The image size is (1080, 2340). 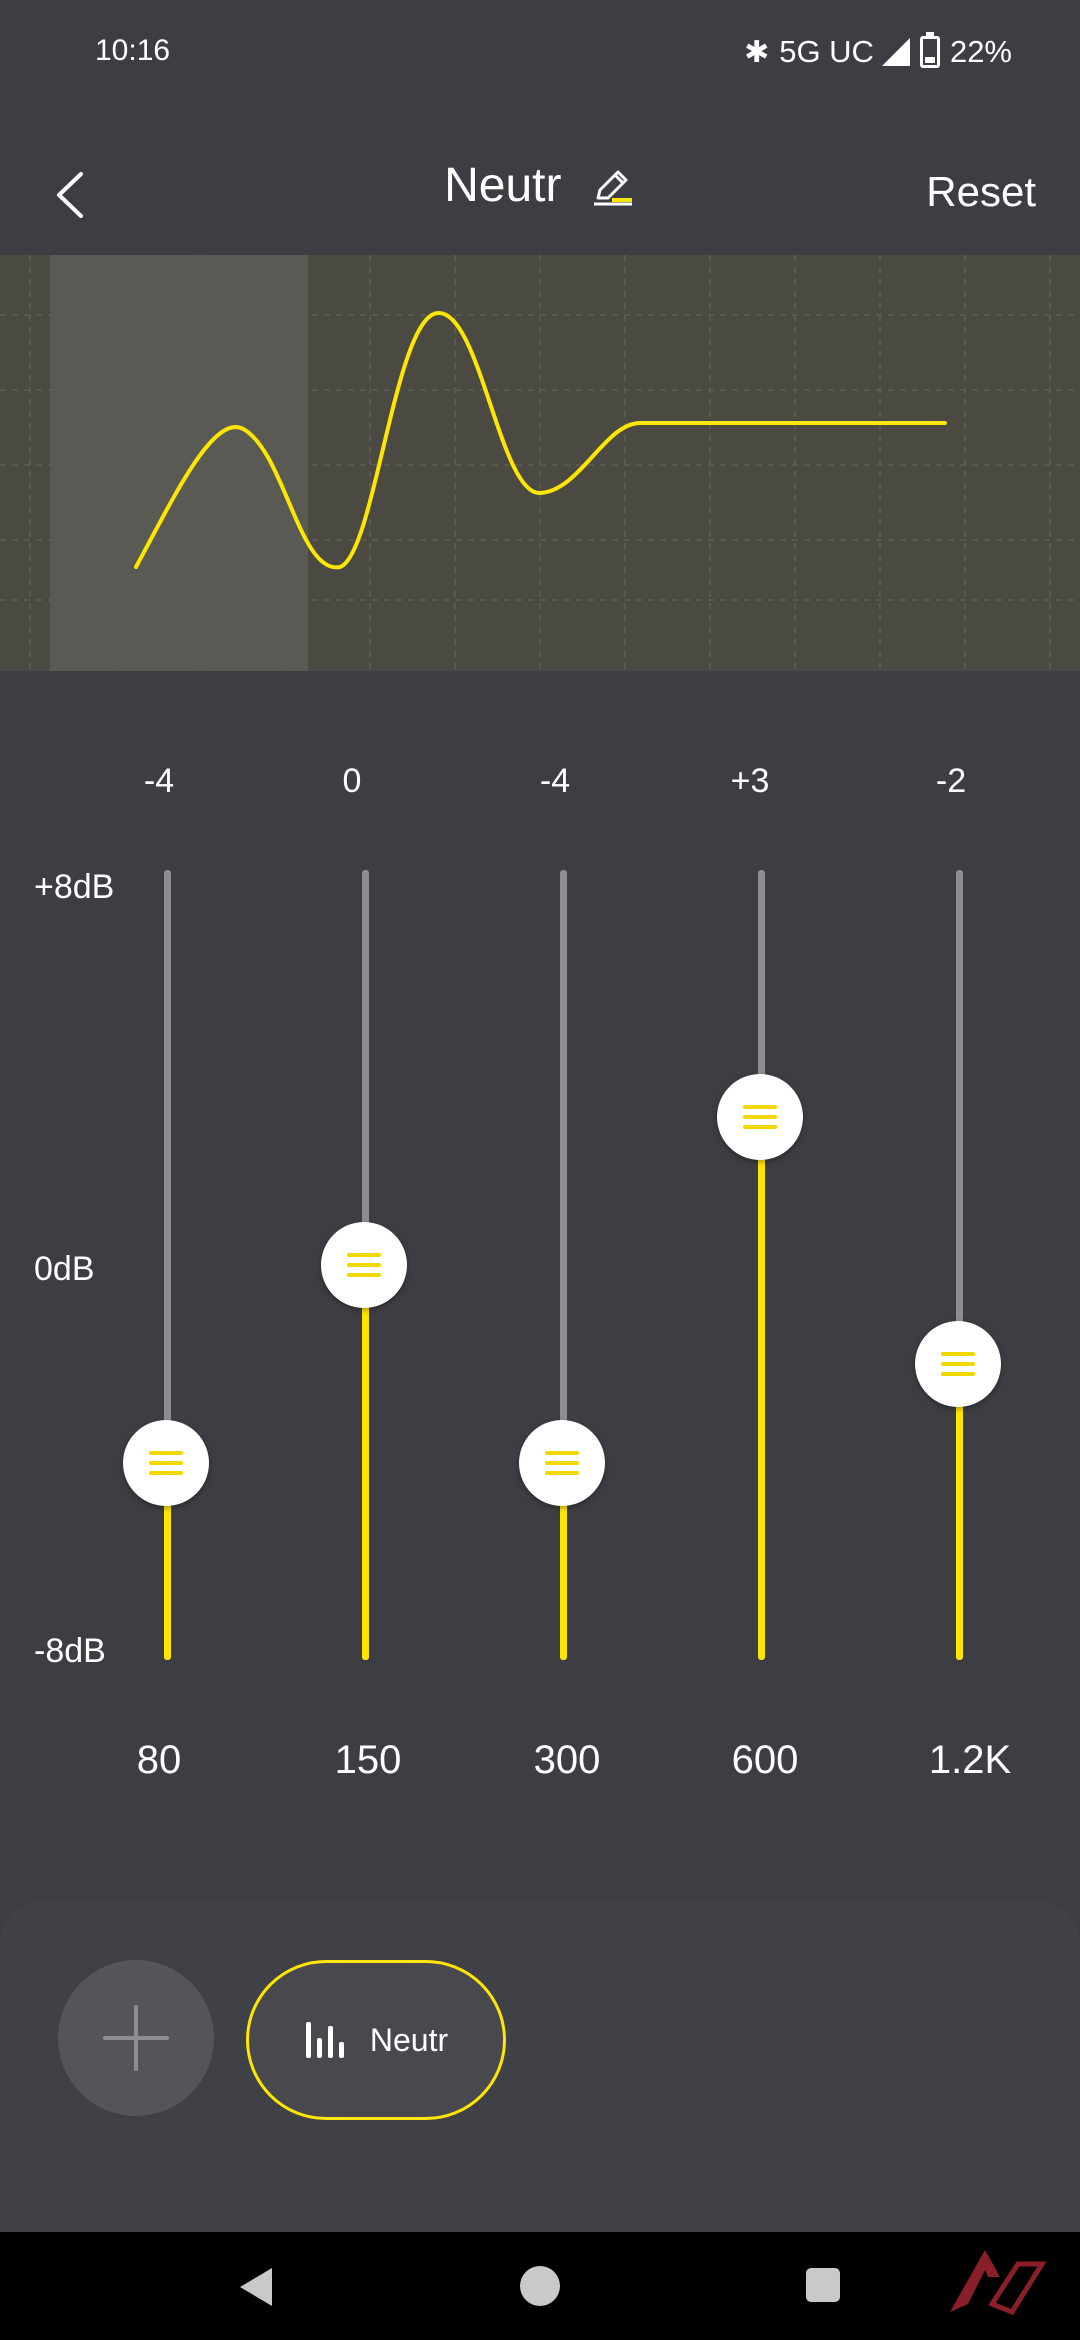 What do you see at coordinates (826, 51) in the screenshot?
I see `network-label: 5G UC` at bounding box center [826, 51].